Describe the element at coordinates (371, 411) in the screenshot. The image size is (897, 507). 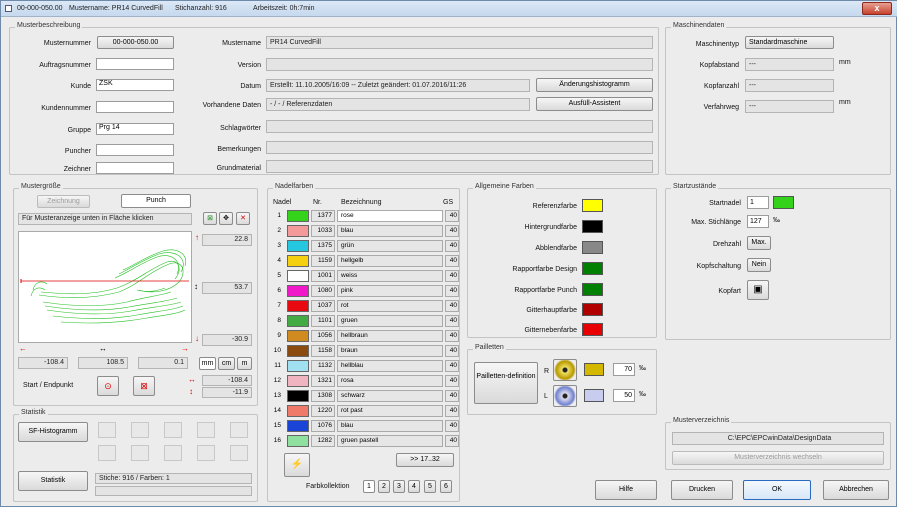
I see `needle-row: 14 1220 rot past 40` at that location.